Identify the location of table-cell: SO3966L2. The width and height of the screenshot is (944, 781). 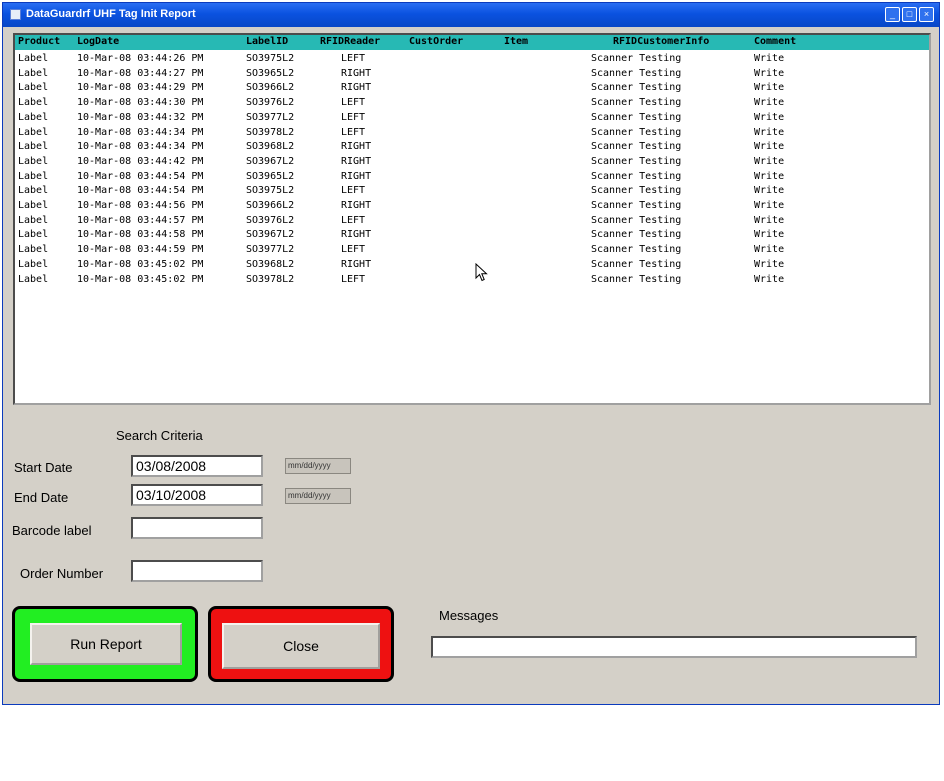
(270, 205).